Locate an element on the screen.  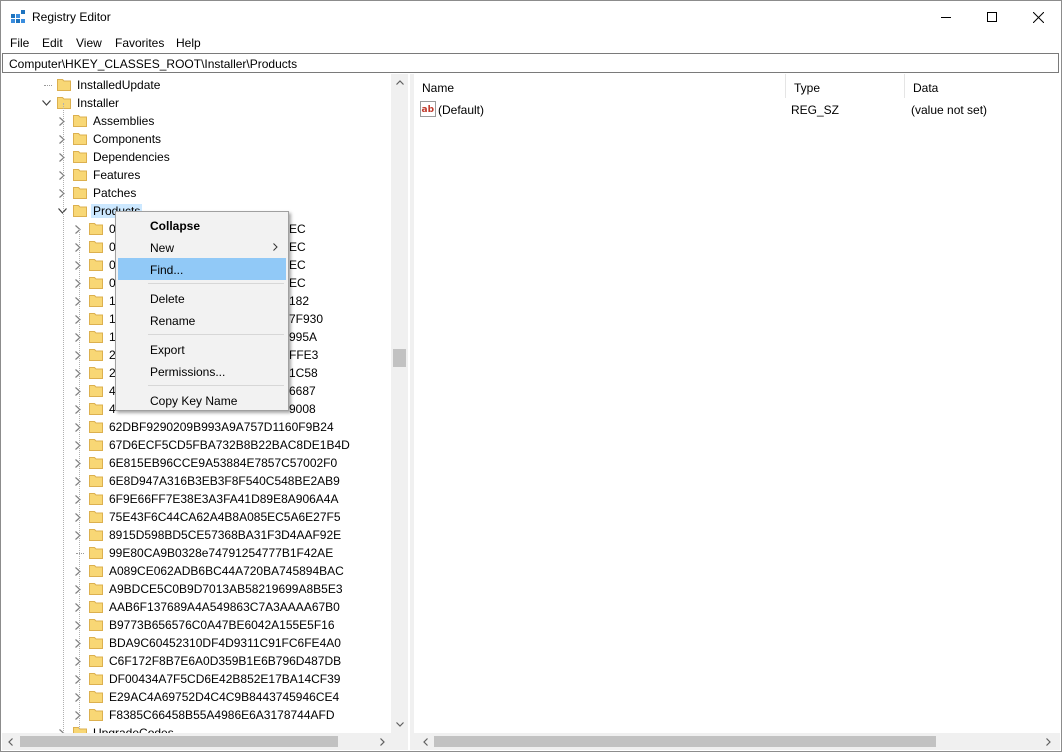
close-button is located at coordinates (1038, 17).